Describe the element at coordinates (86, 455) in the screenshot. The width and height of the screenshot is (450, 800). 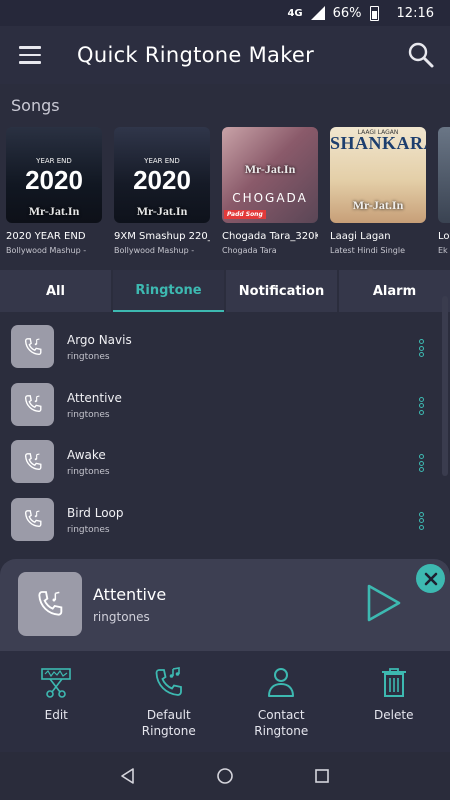
I see `ringtone-title: Awake` at that location.